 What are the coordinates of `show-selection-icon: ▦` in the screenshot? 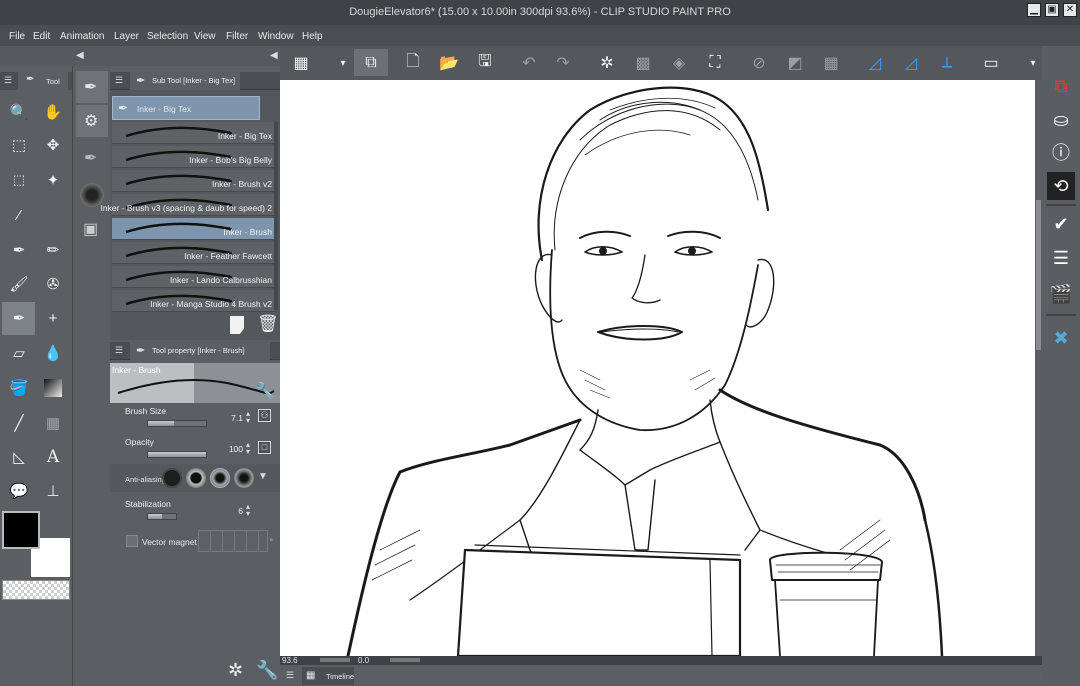 It's located at (831, 63).